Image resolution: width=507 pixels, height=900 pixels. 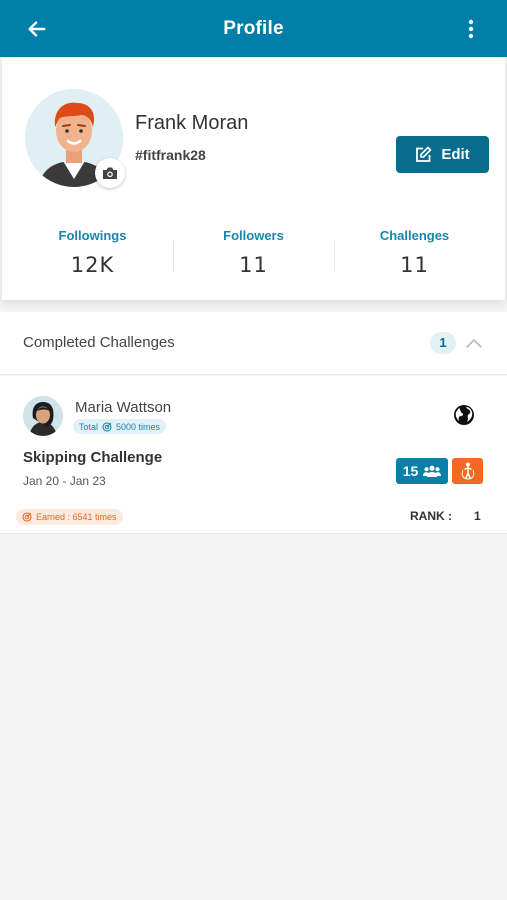 What do you see at coordinates (464, 415) in the screenshot?
I see `globe-icon` at bounding box center [464, 415].